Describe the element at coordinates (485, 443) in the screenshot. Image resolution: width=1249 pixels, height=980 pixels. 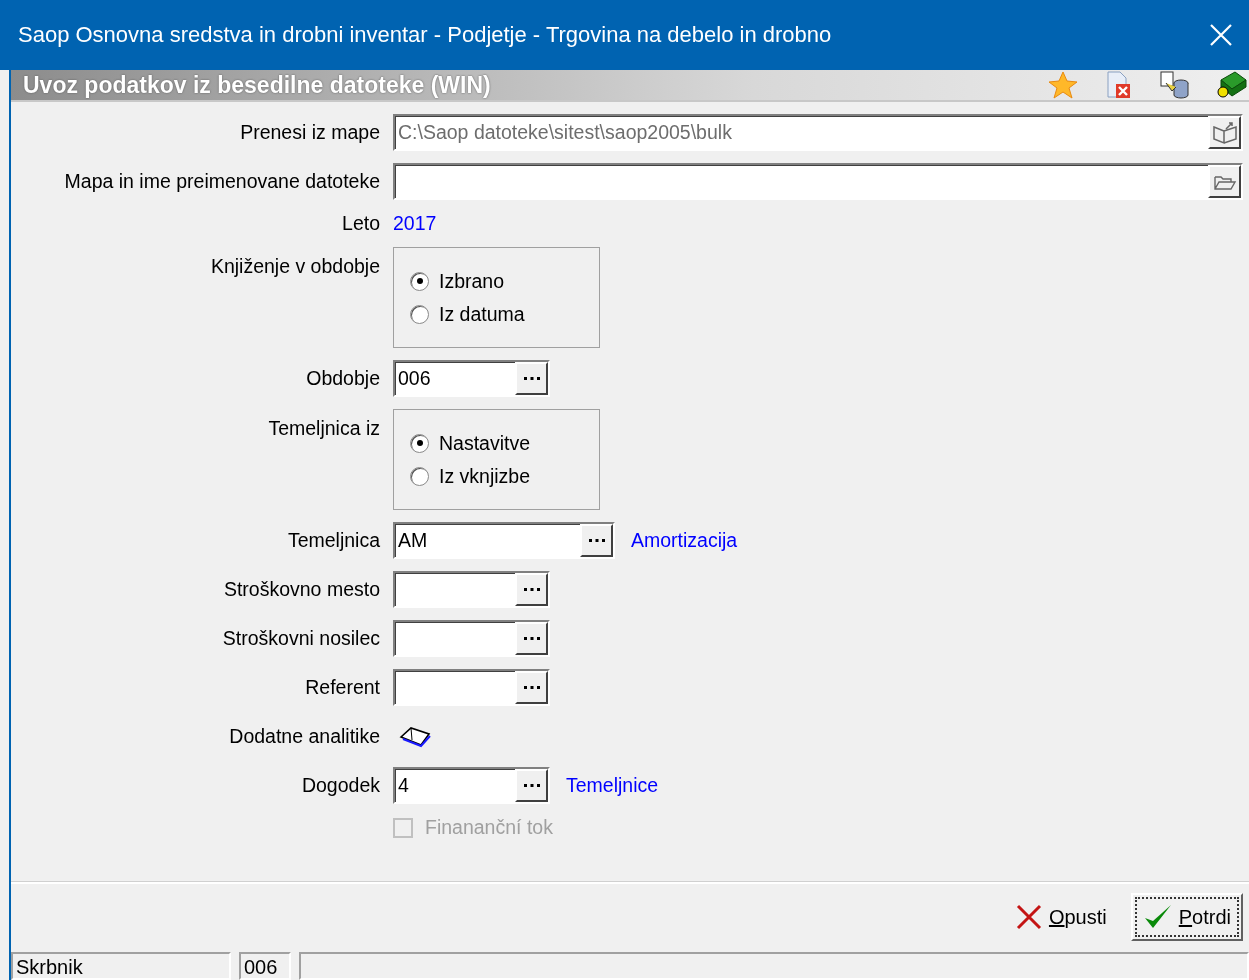
I see `radio-label: Nastavitve` at that location.